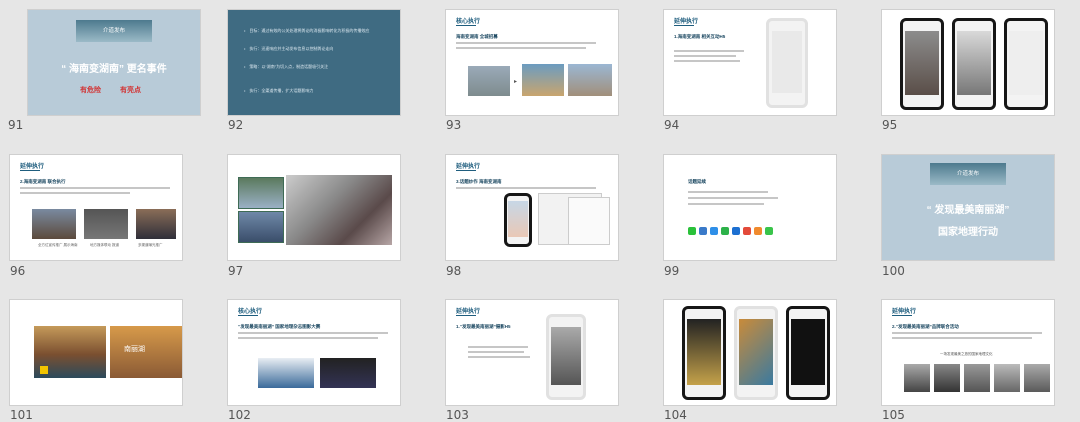  Describe the element at coordinates (134, 349) in the screenshot. I see `lake-logo-text: 南丽湖` at that location.